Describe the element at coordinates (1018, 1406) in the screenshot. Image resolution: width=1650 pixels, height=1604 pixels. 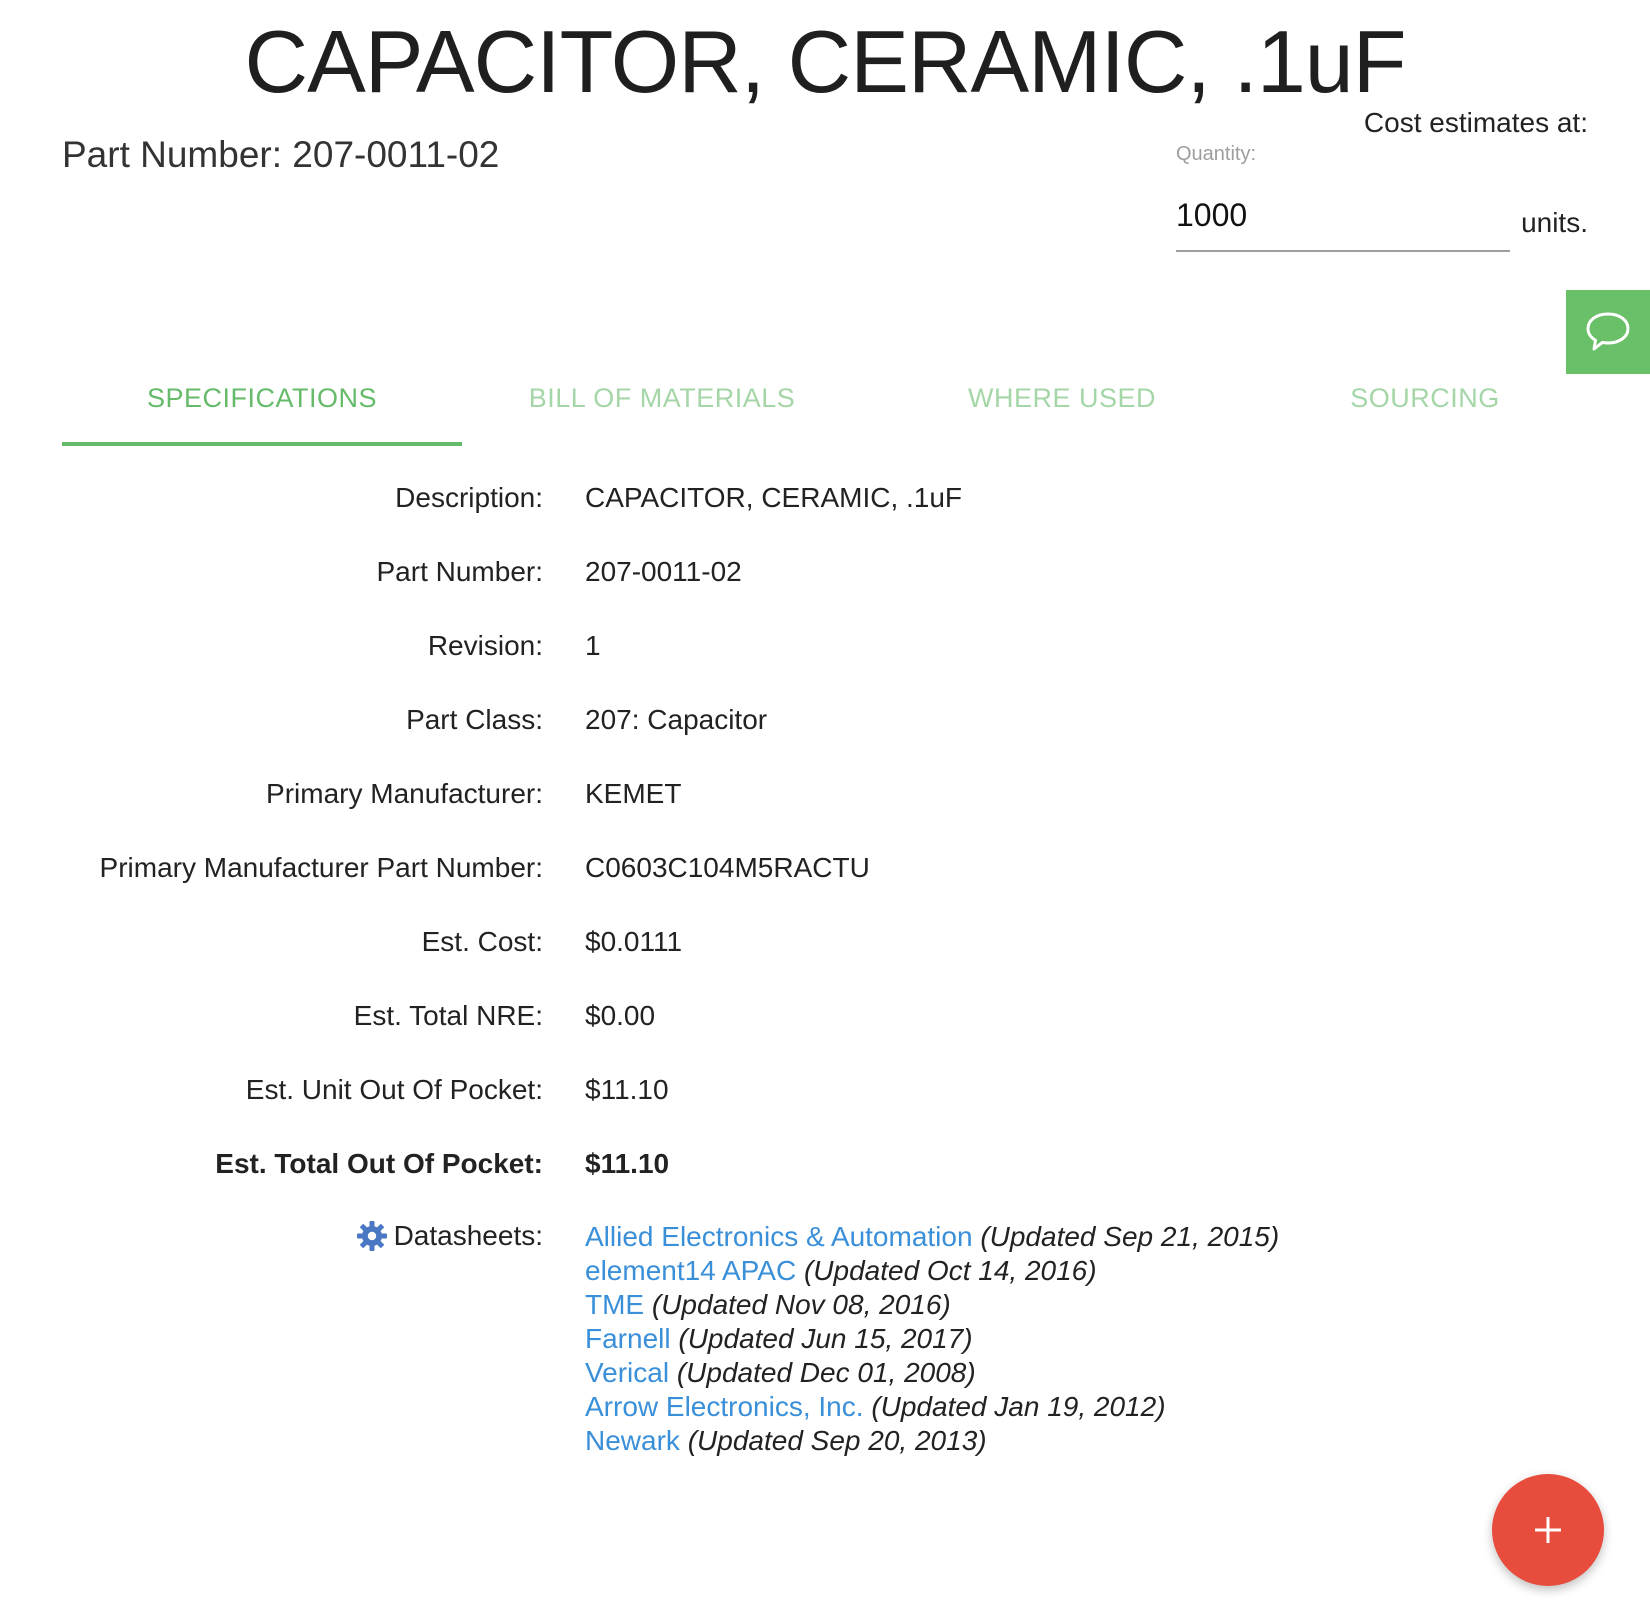
I see `datasheet-updated: (Updated Jan 19, 2012)` at that location.